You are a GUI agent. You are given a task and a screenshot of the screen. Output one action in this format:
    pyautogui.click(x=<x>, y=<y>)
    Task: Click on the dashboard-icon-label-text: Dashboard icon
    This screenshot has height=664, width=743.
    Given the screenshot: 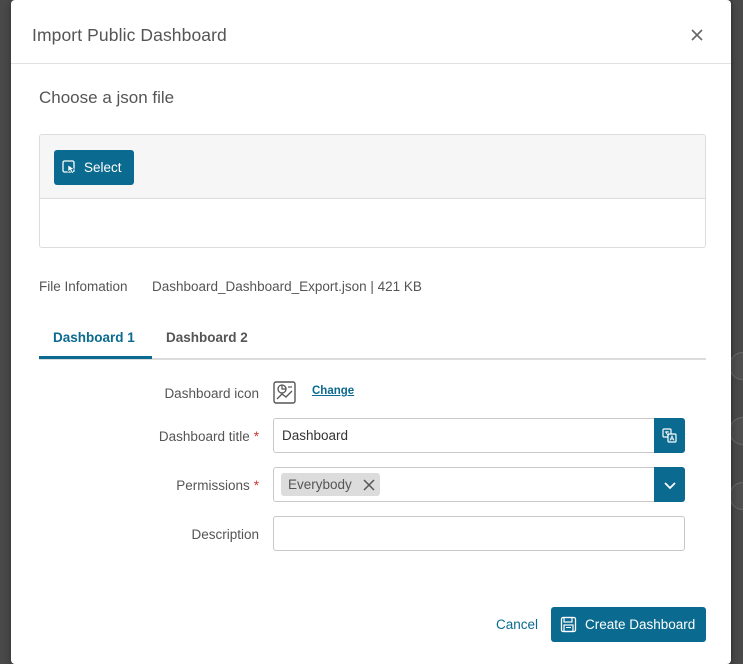 What is the action you would take?
    pyautogui.click(x=211, y=393)
    